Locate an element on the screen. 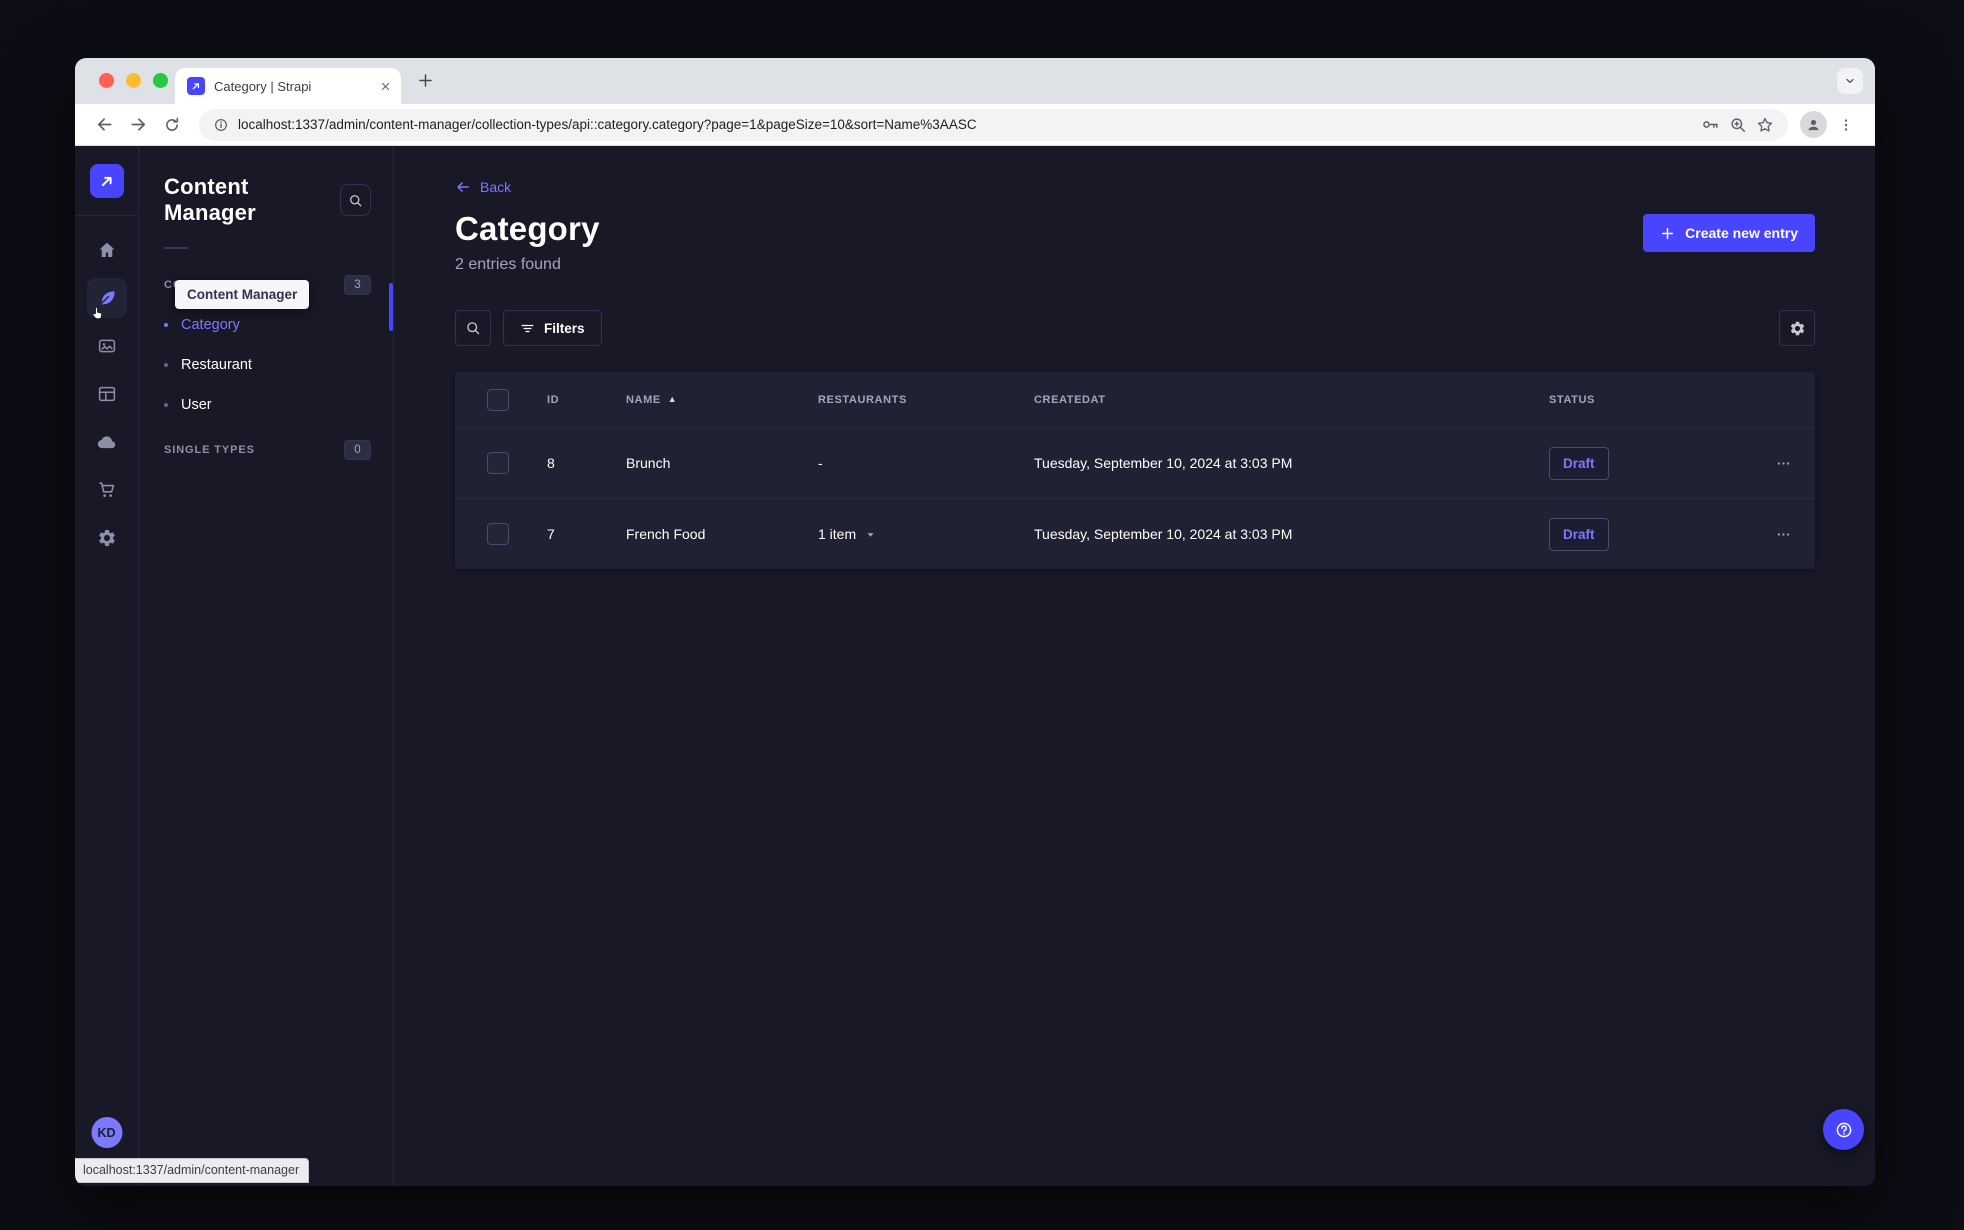  tab-search-chevron-icon is located at coordinates (1850, 81).